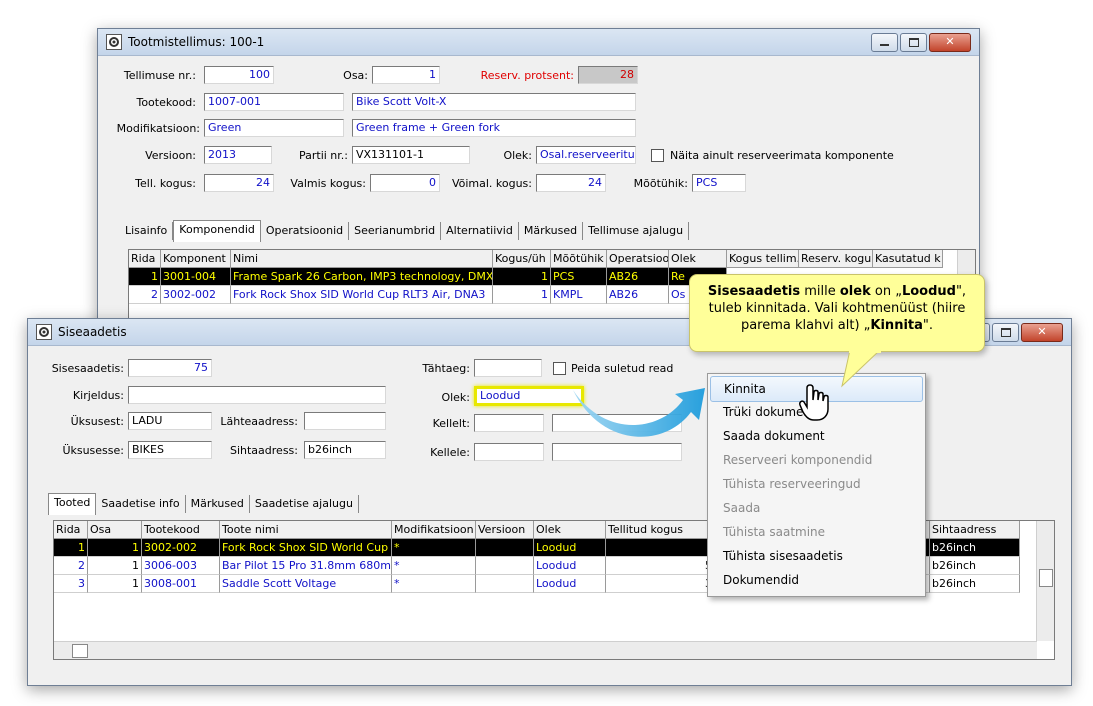  Describe the element at coordinates (274, 102) in the screenshot. I see `tootekood-input: 1007-001` at that location.